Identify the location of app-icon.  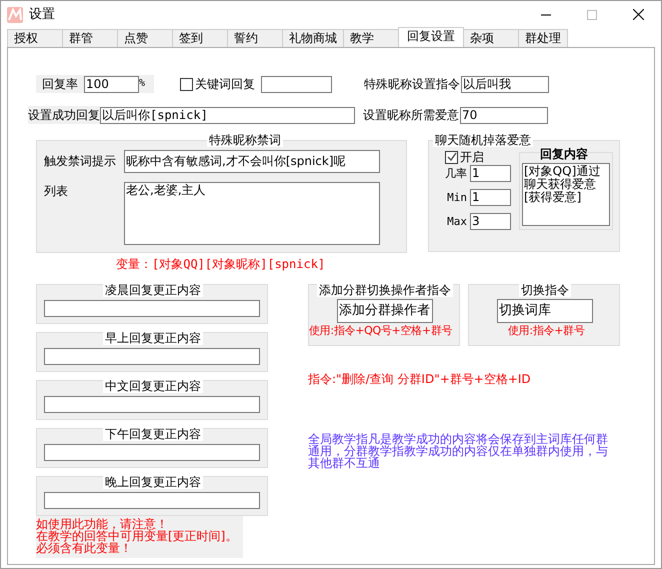
(15, 14).